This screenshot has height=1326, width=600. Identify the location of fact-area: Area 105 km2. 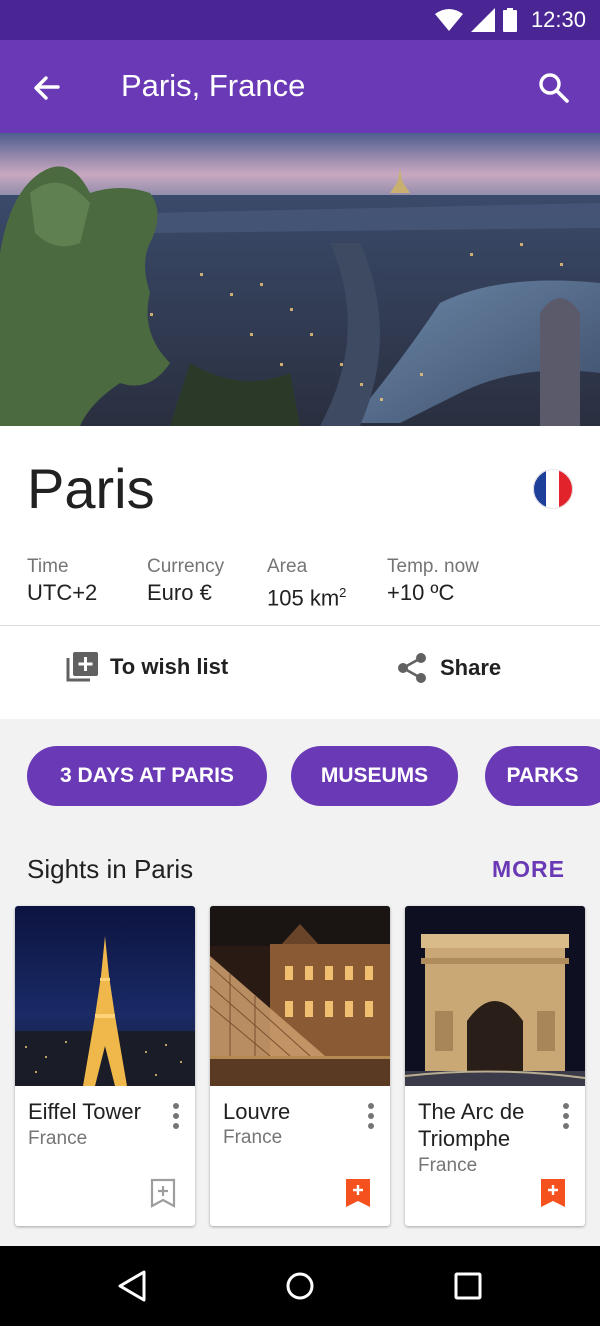
(327, 584).